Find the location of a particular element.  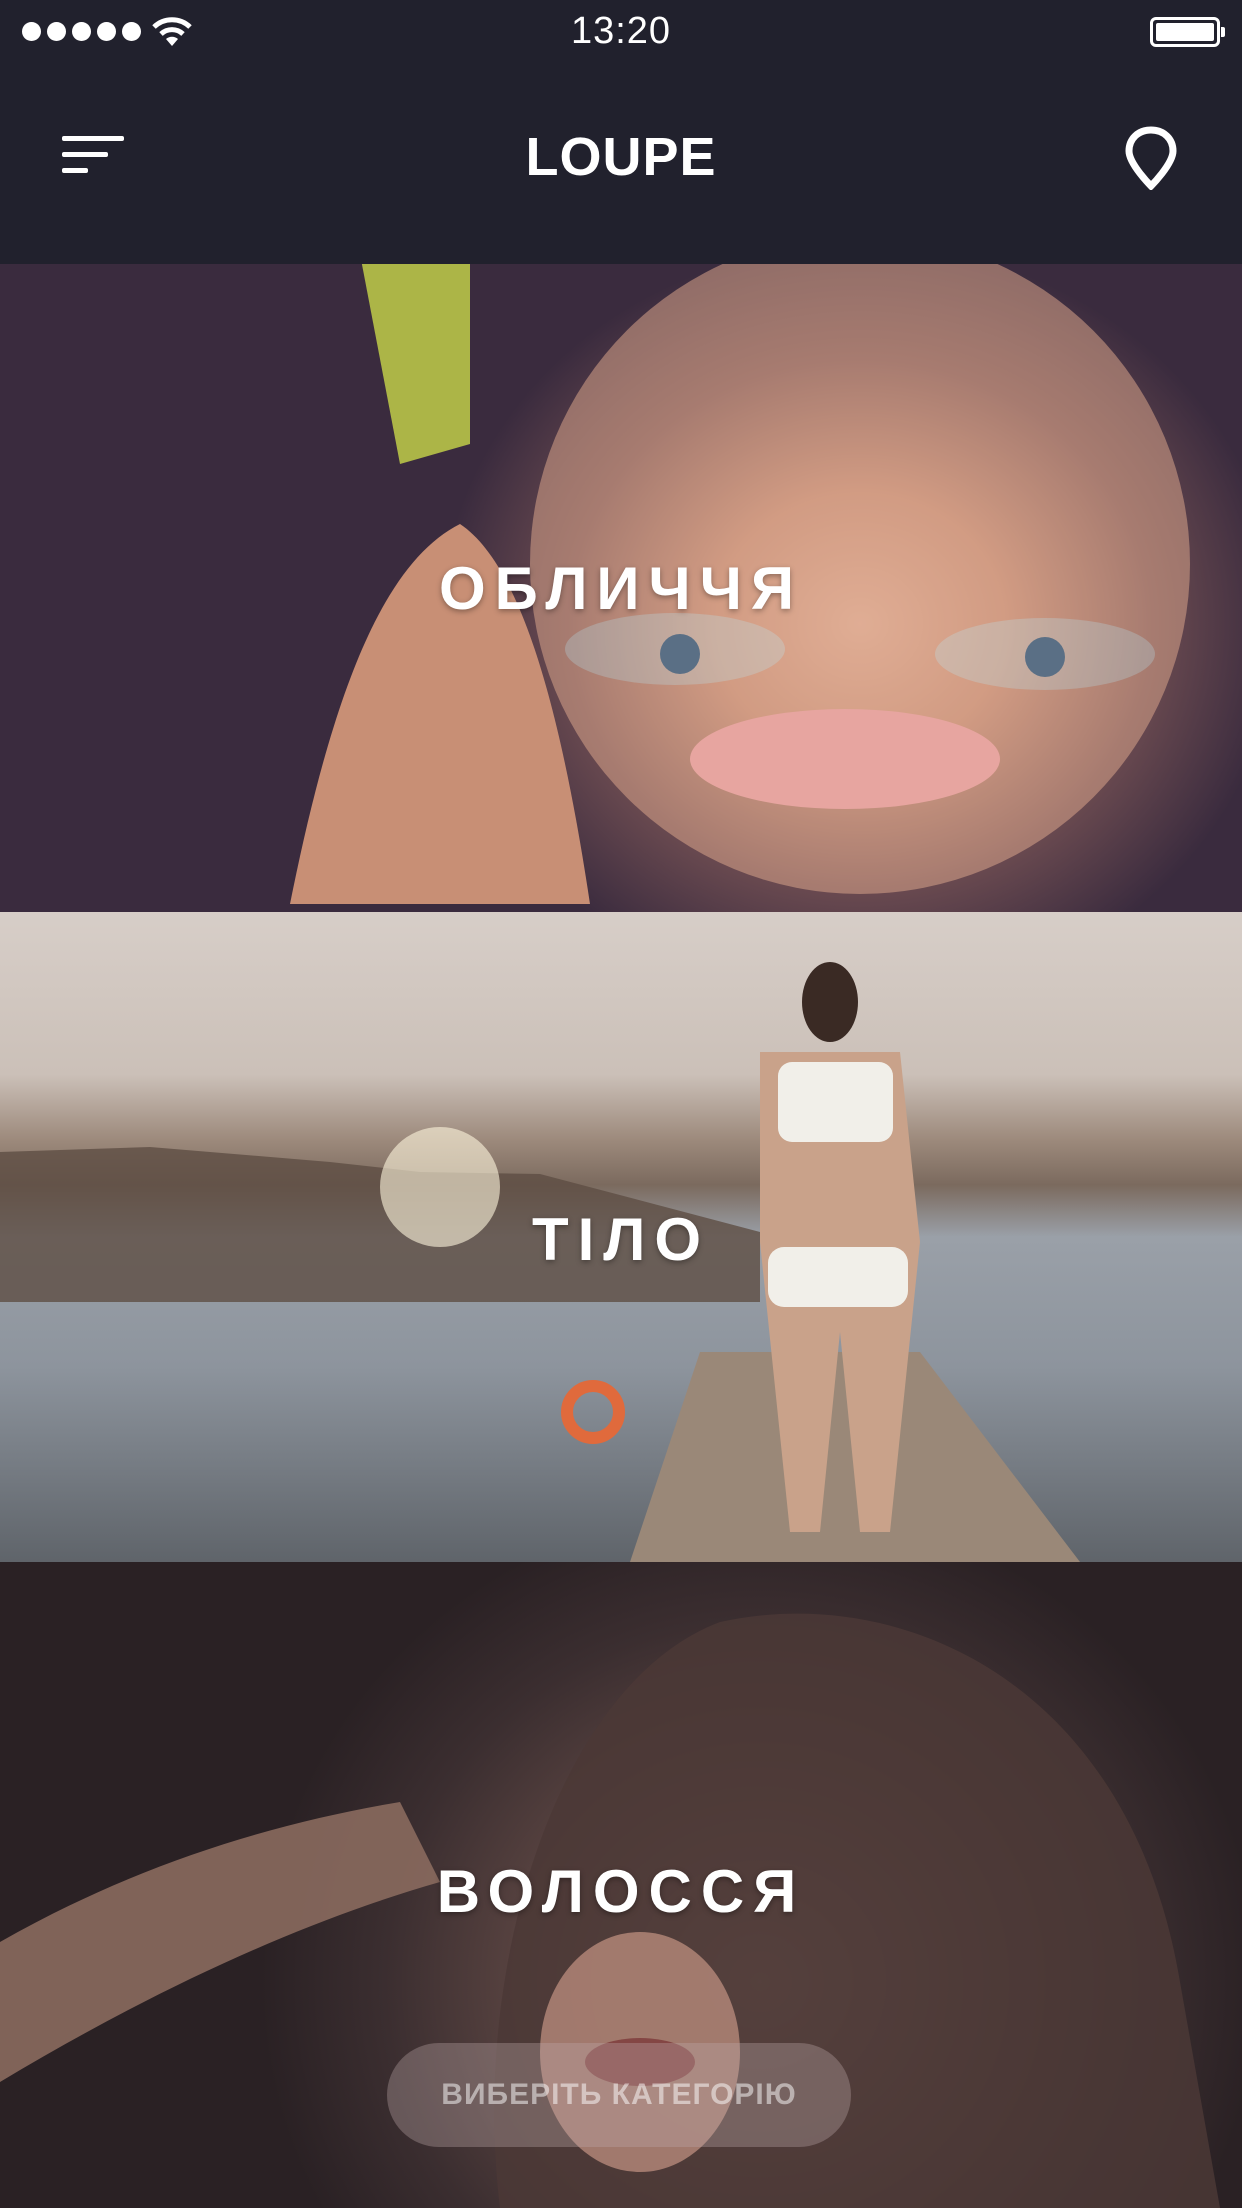

status-time: 13:20 is located at coordinates (621, 31).